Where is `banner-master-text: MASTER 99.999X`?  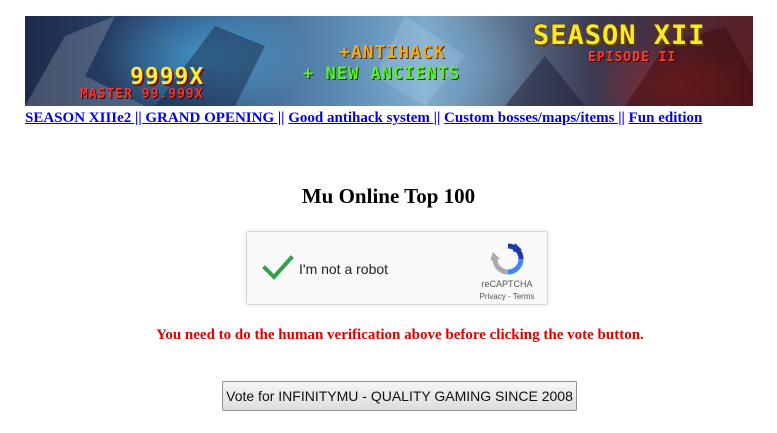
banner-master-text: MASTER 99.999X is located at coordinates (142, 94).